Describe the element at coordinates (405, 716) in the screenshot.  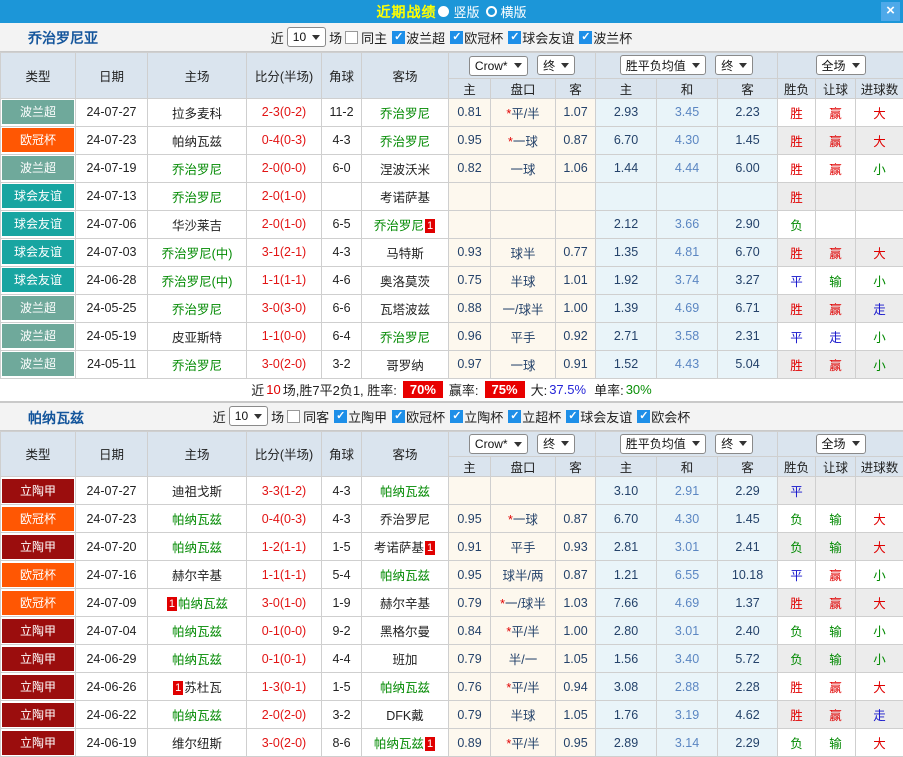
I see `team-name: DFK戴` at that location.